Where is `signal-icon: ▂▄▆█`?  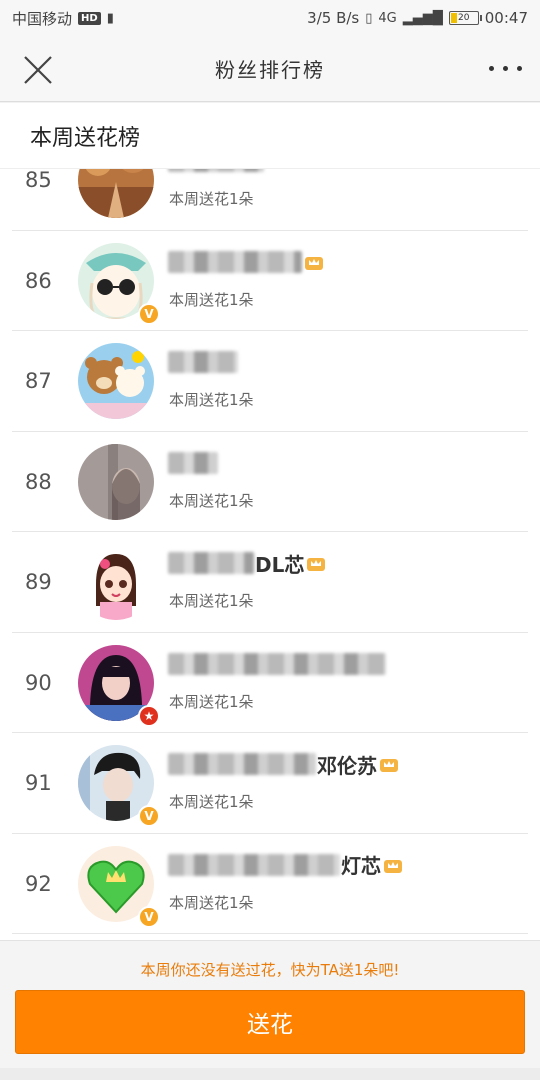 signal-icon: ▂▄▆█ is located at coordinates (422, 18).